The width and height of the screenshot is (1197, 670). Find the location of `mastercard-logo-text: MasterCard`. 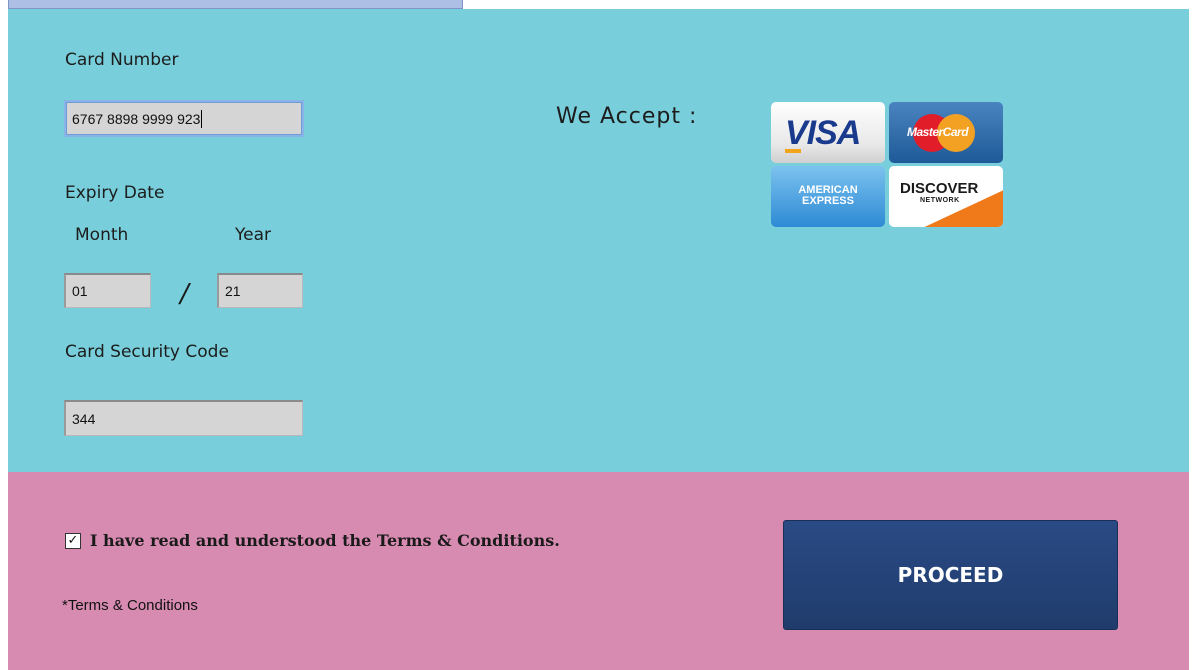

mastercard-logo-text: MasterCard is located at coordinates (938, 132).